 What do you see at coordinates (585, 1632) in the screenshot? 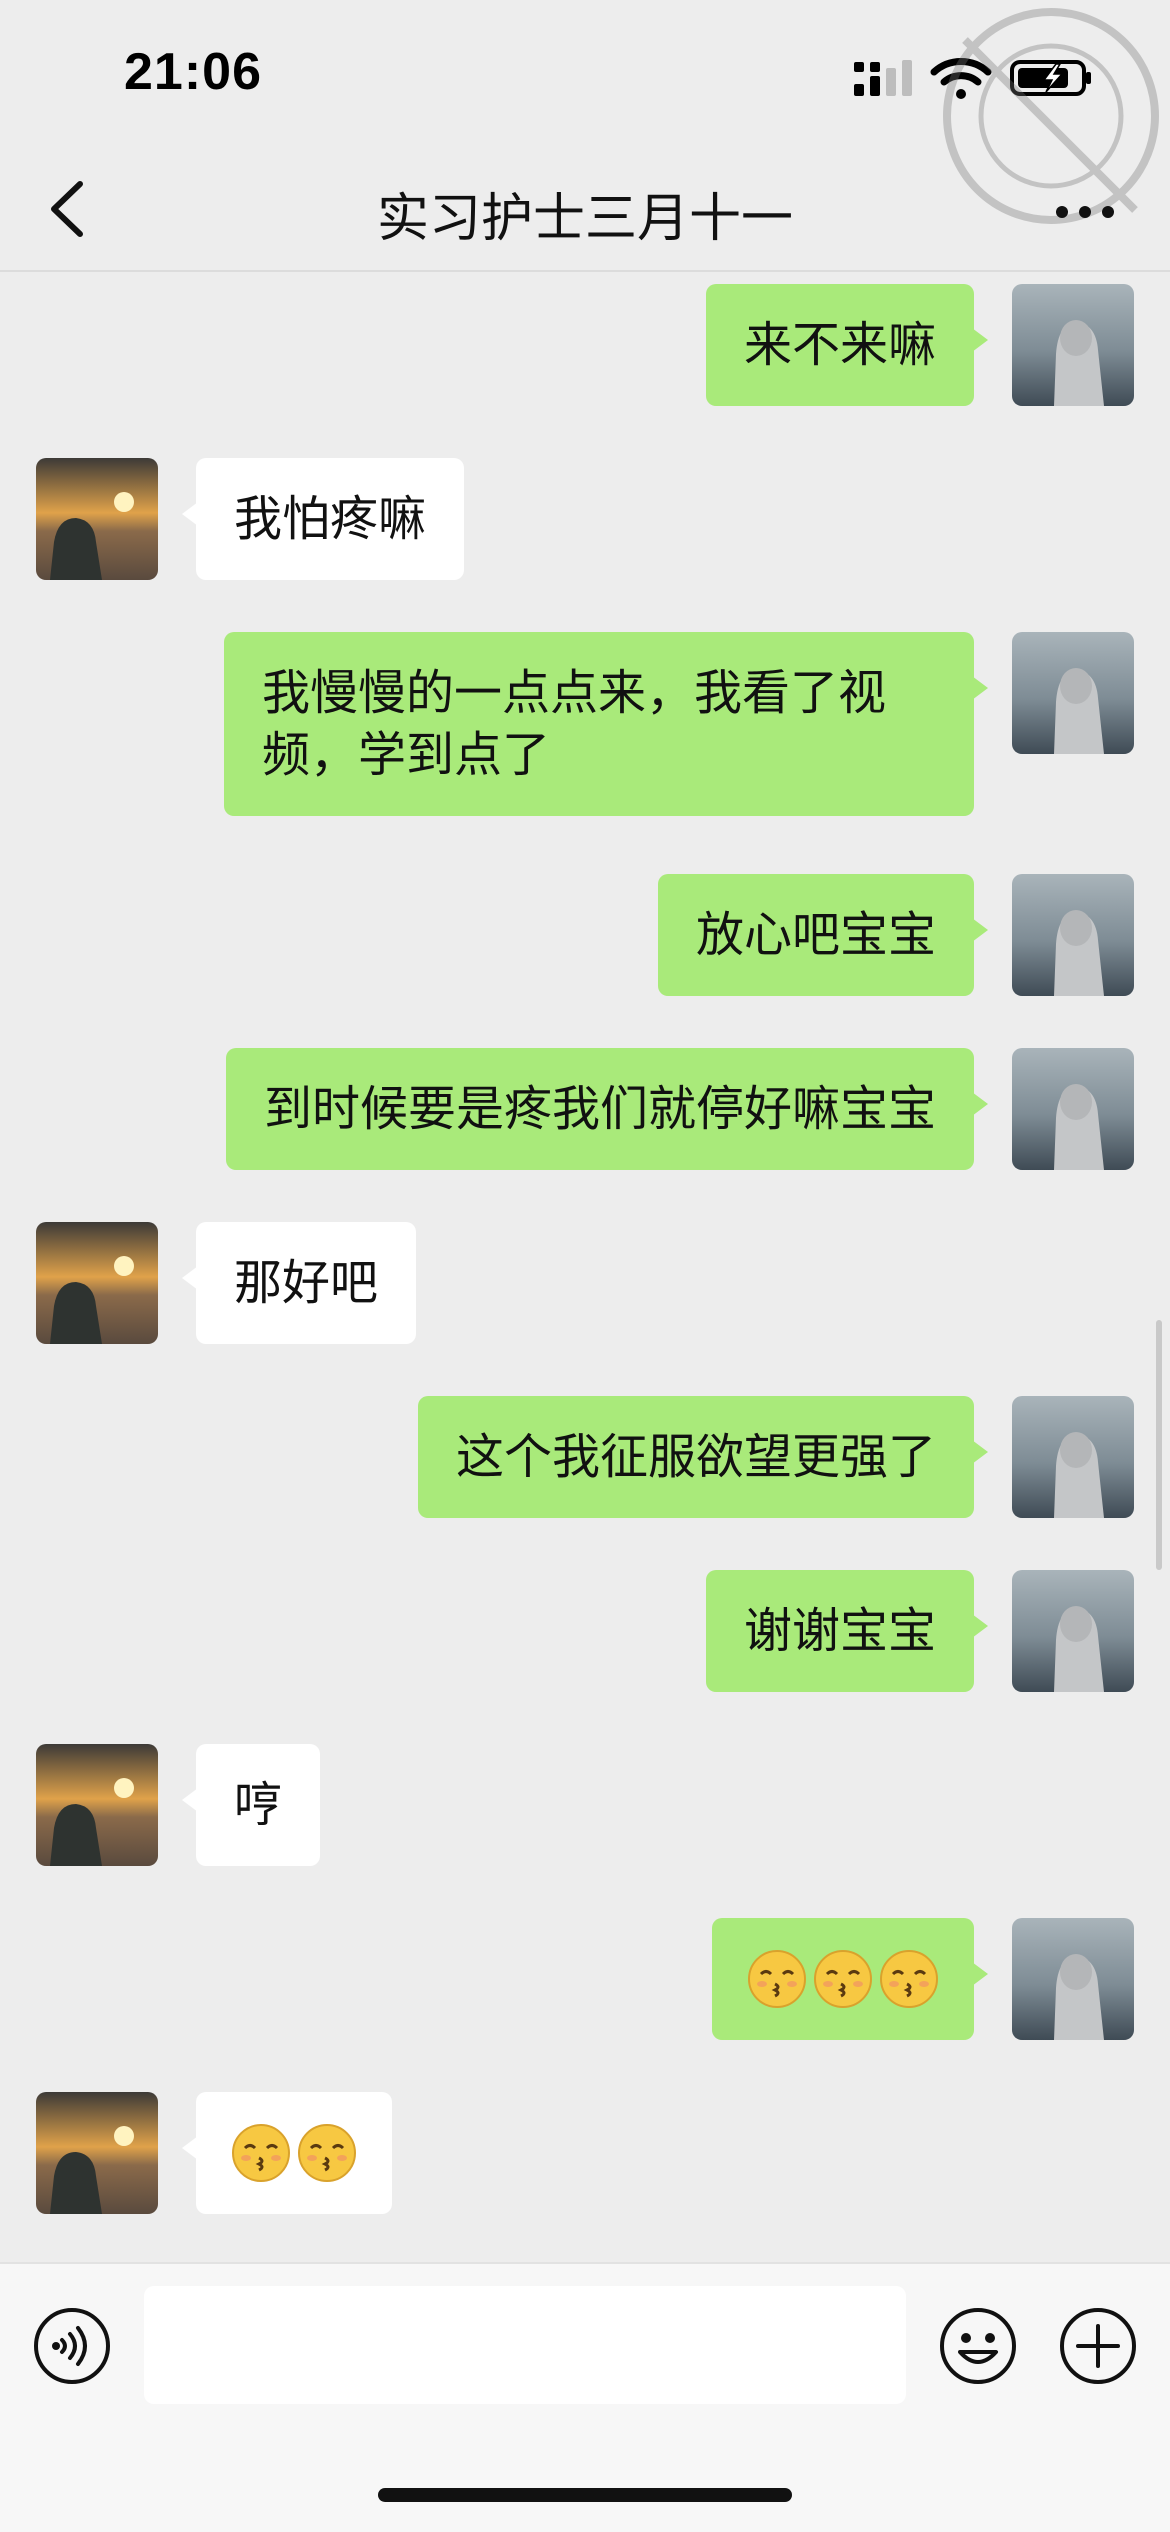
I see `message-row: 谢谢宝宝` at bounding box center [585, 1632].